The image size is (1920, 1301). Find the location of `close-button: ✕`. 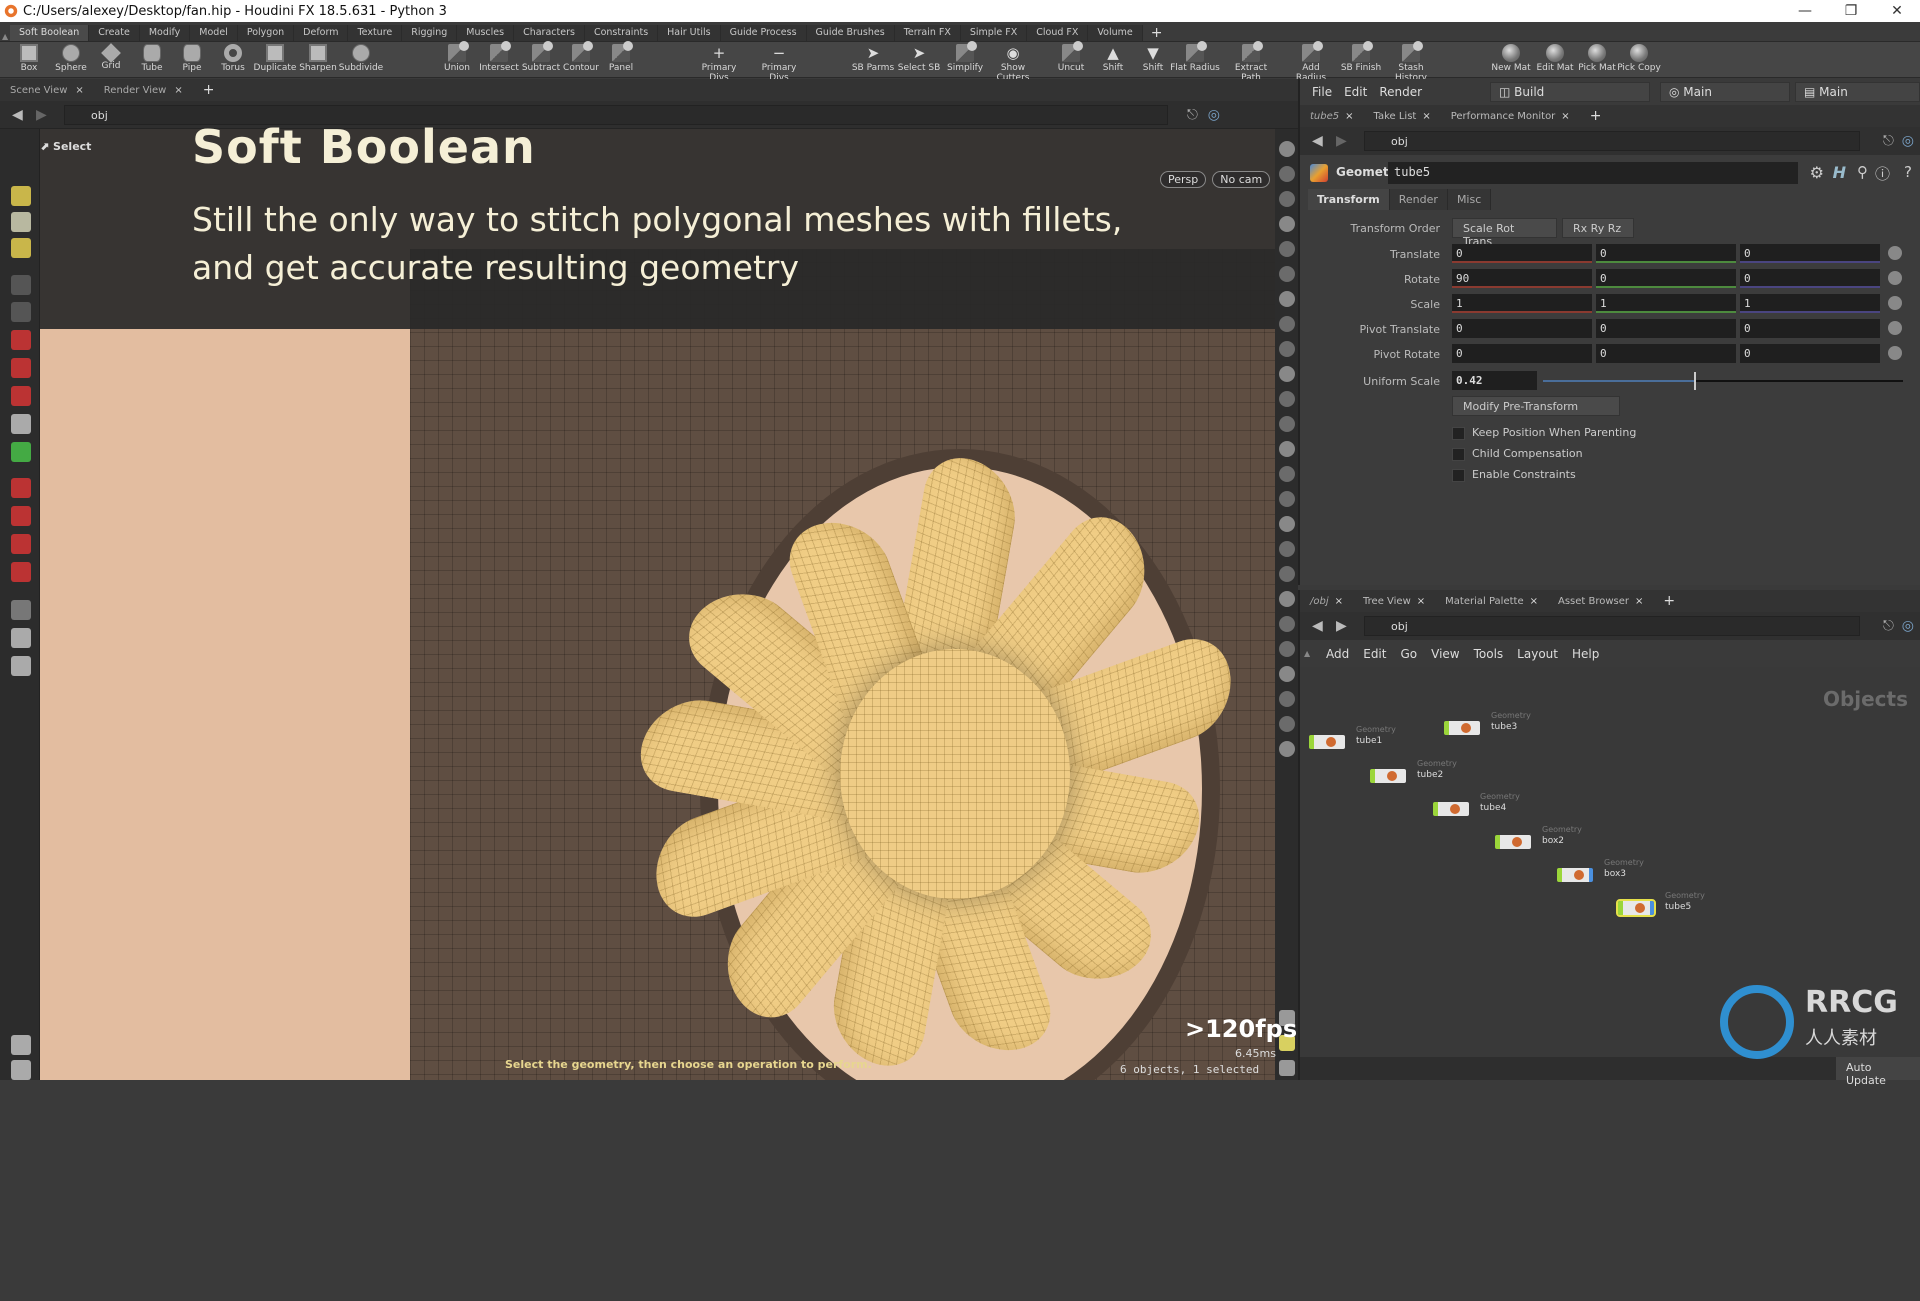

close-button: ✕ is located at coordinates (1897, 11).